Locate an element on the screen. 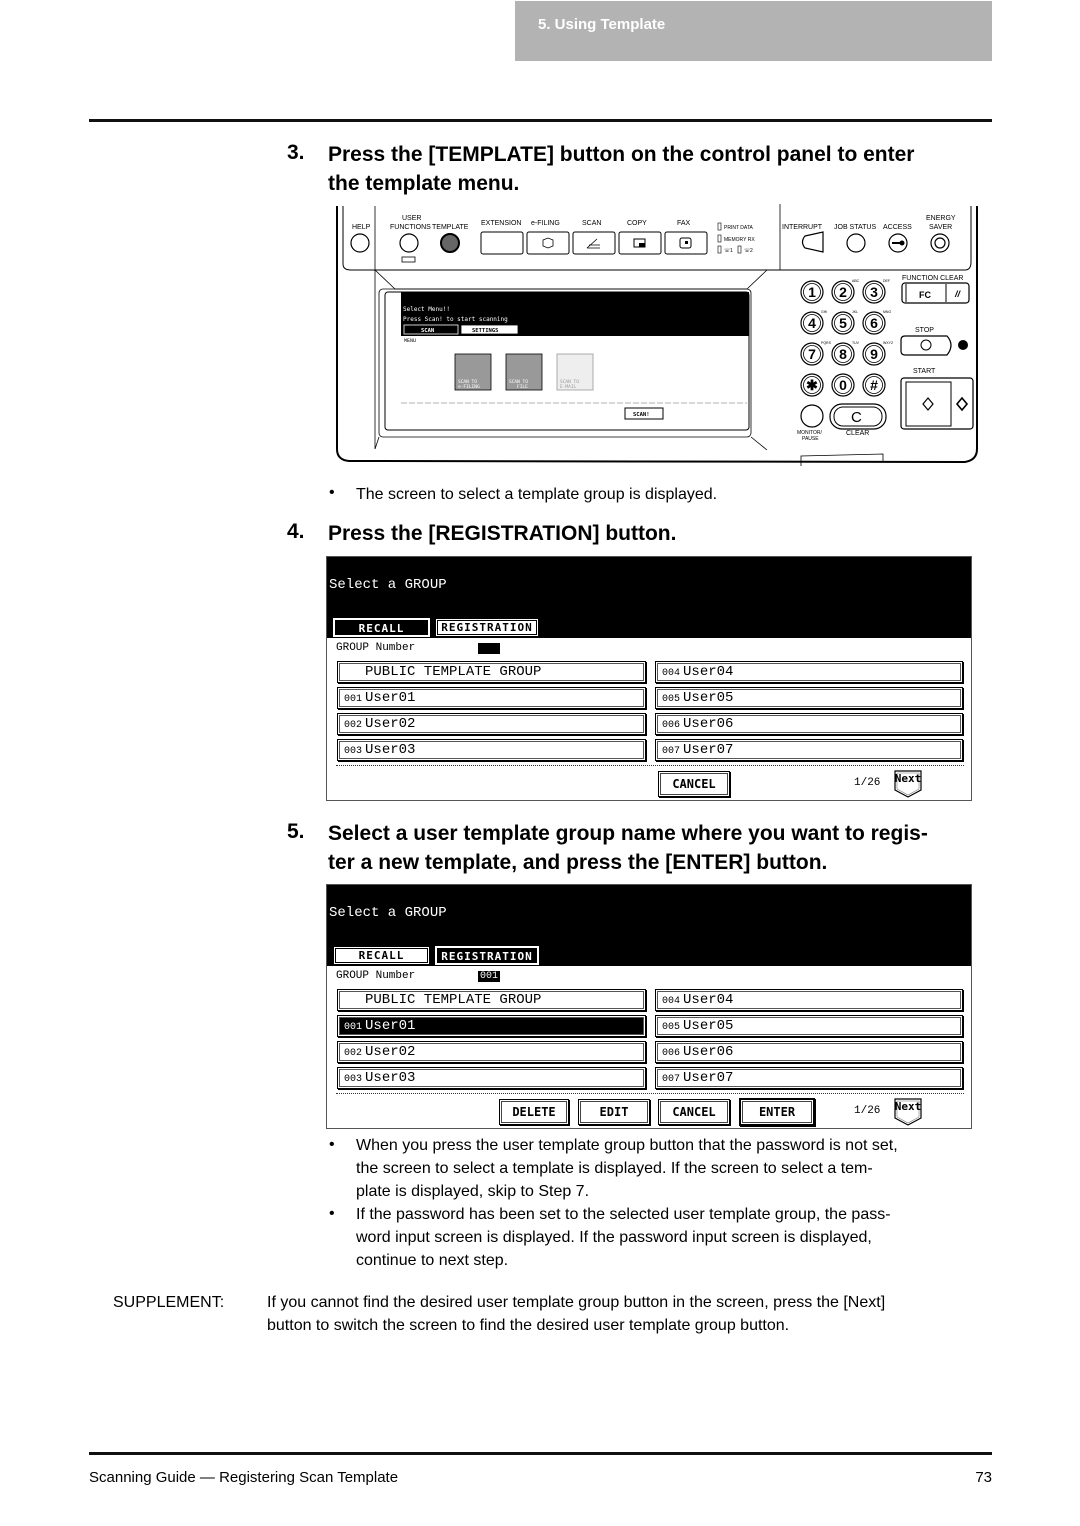 This screenshot has width=1080, height=1526. keypad-key-label: 9 is located at coordinates (874, 354).